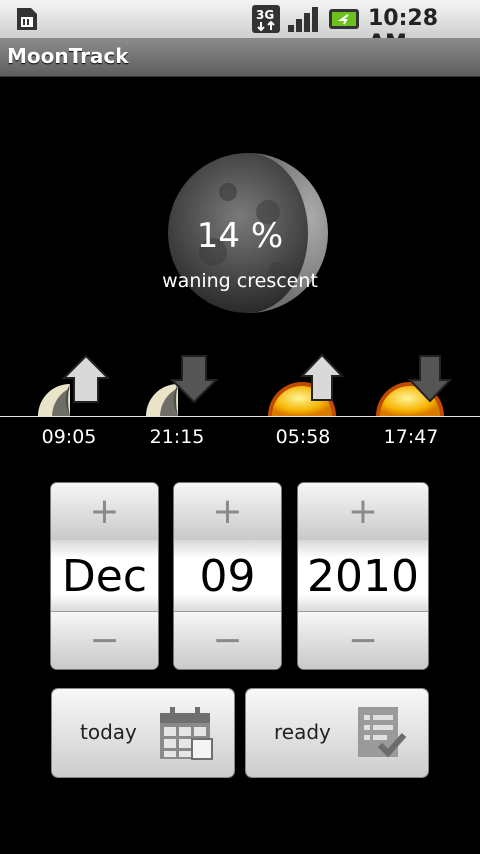 The image size is (480, 854). Describe the element at coordinates (411, 437) in the screenshot. I see `sunset-time: 17:47` at that location.